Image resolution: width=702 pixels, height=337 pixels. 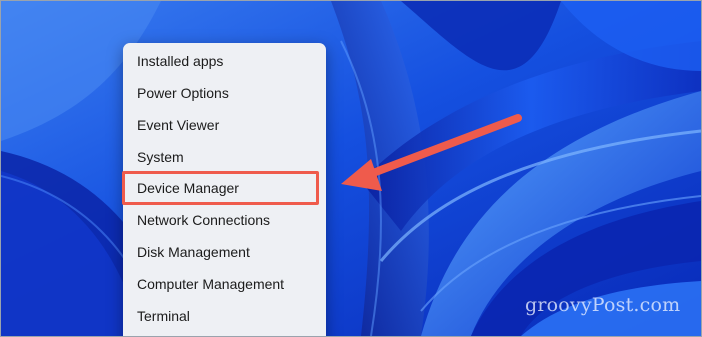 I want to click on menu-item-disk-management: Disk Management, so click(x=224, y=252).